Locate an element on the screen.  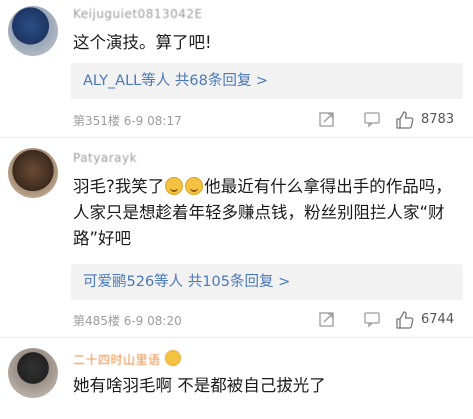
username-text: 二十四时山里语 is located at coordinates (117, 360).